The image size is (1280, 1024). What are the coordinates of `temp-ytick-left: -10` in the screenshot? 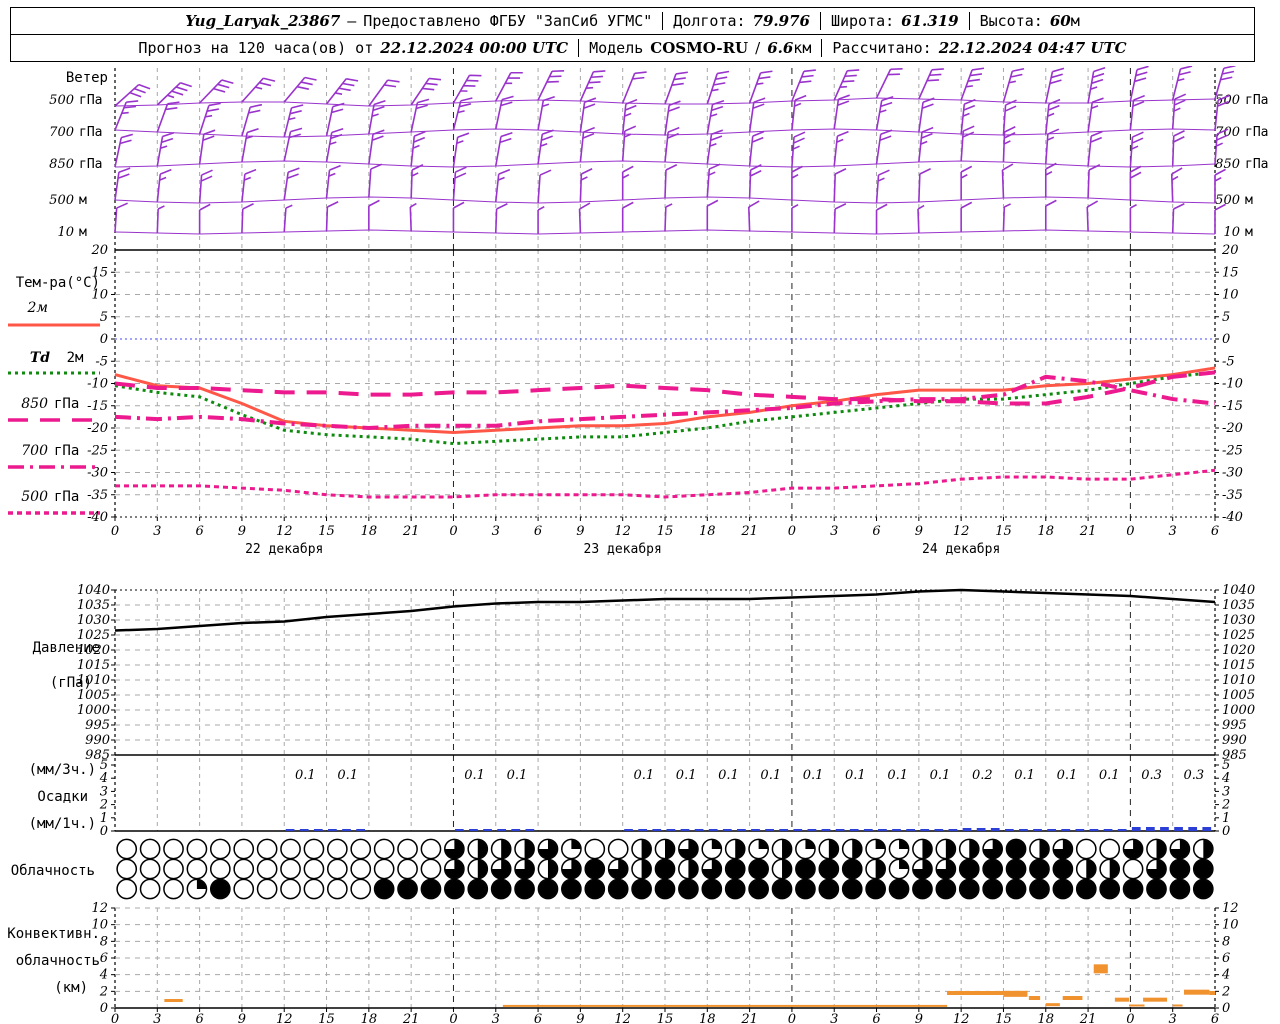 It's located at (97, 384).